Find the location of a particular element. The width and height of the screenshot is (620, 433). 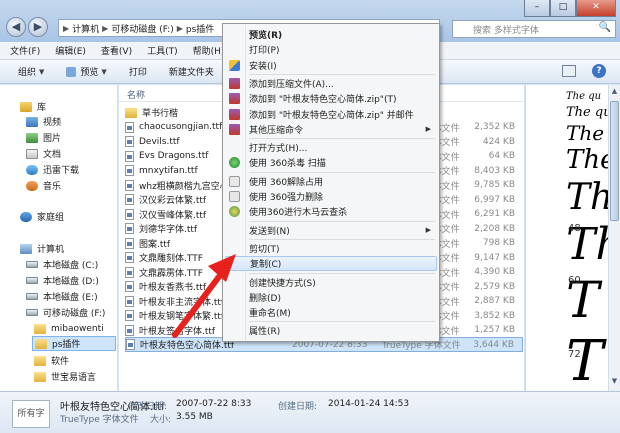

context-menu-item: 预览(R) is located at coordinates (331, 34).